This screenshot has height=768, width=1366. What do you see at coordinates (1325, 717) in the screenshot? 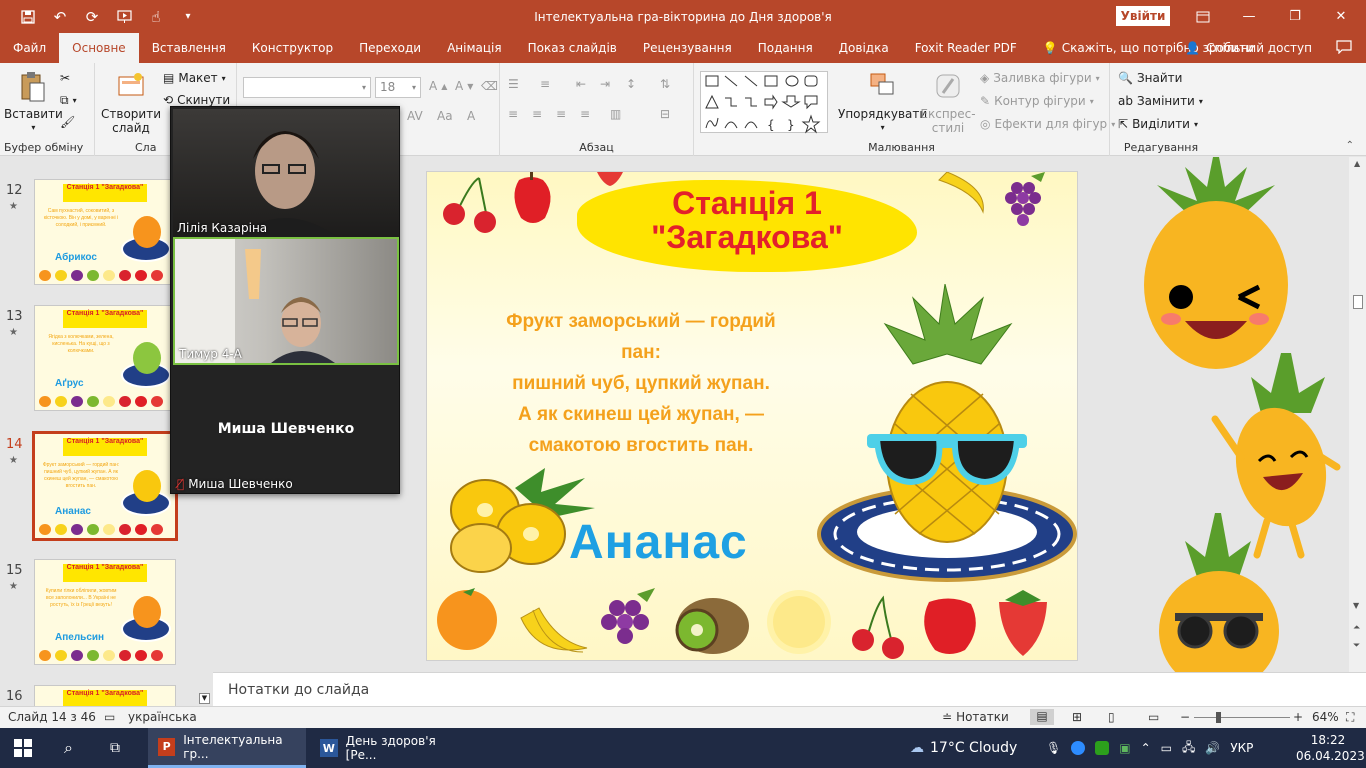
I see `zoom-level: 64%` at bounding box center [1325, 717].